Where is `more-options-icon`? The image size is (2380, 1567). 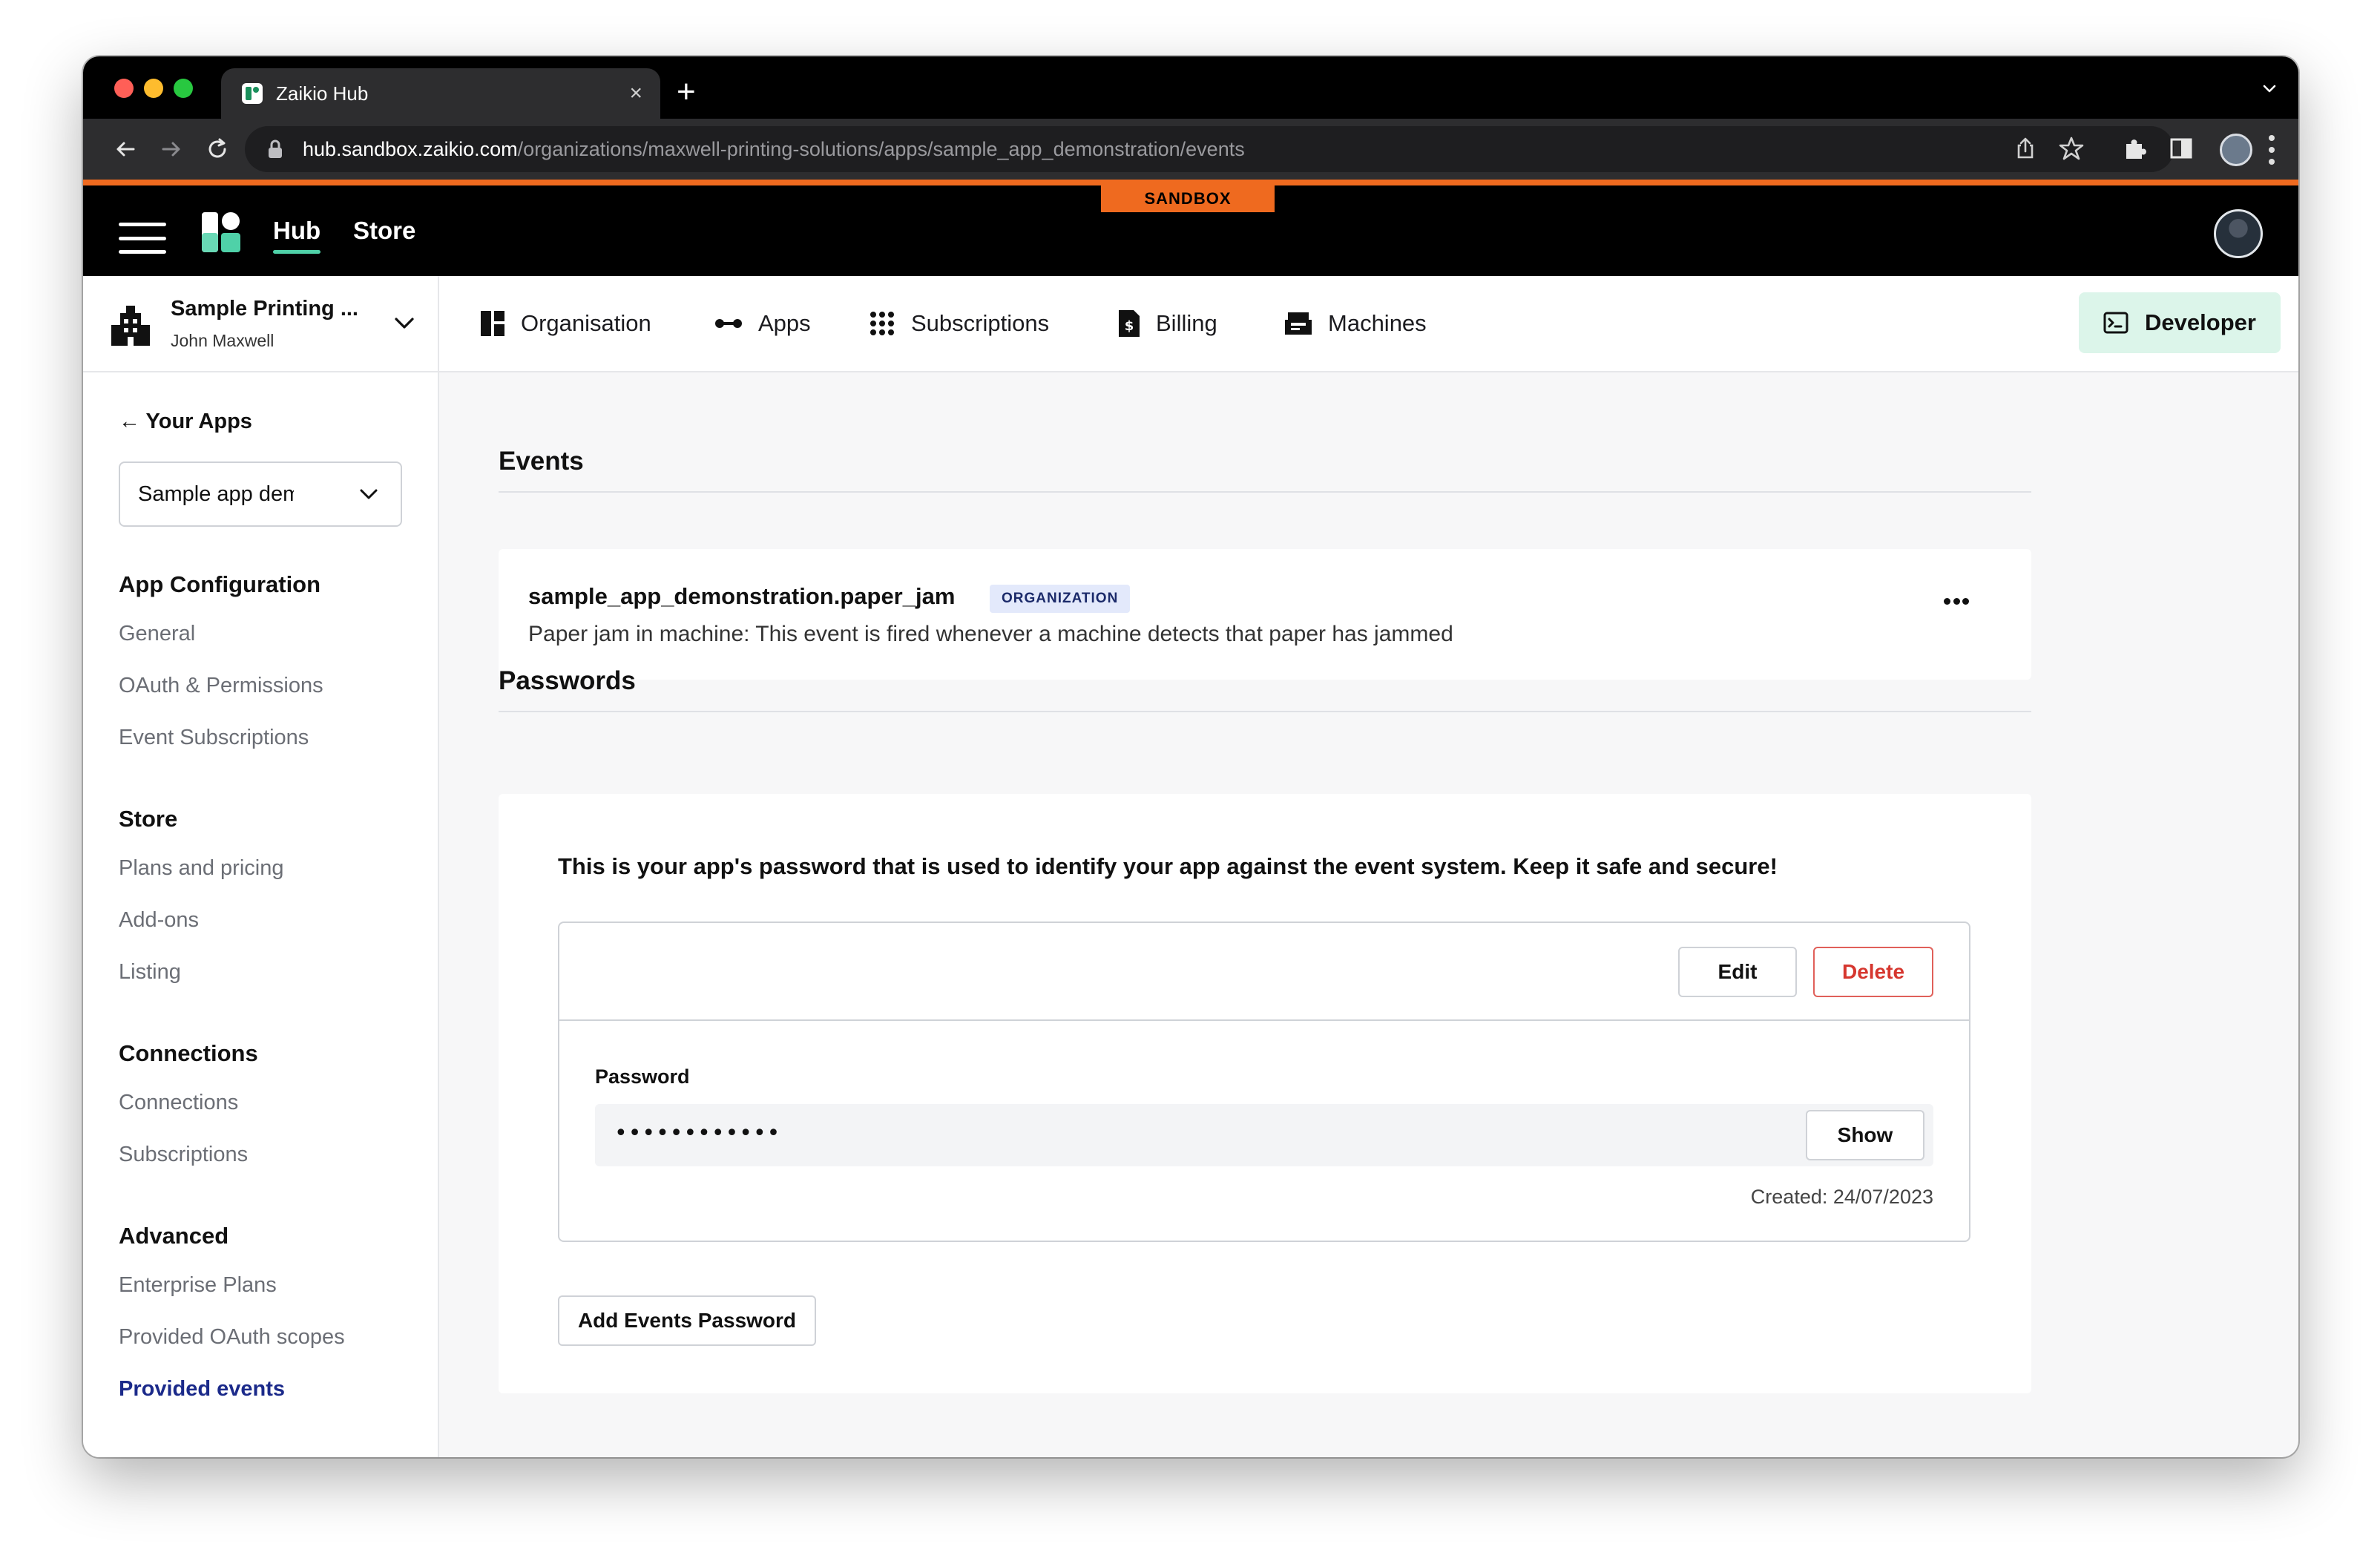 more-options-icon is located at coordinates (1957, 601).